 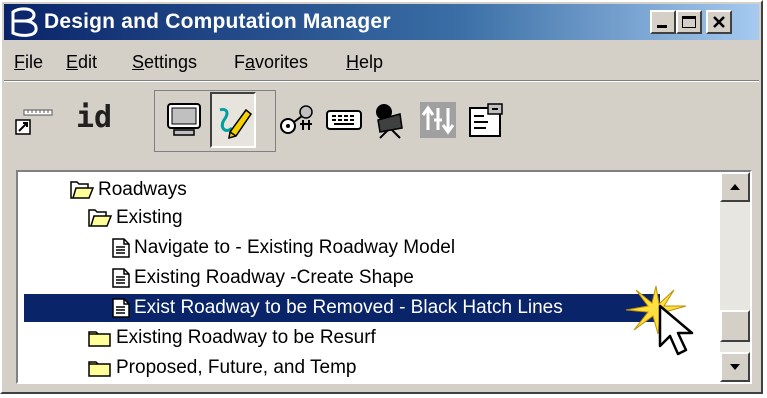 What do you see at coordinates (149, 217) in the screenshot?
I see `tree-item-label: Existing` at bounding box center [149, 217].